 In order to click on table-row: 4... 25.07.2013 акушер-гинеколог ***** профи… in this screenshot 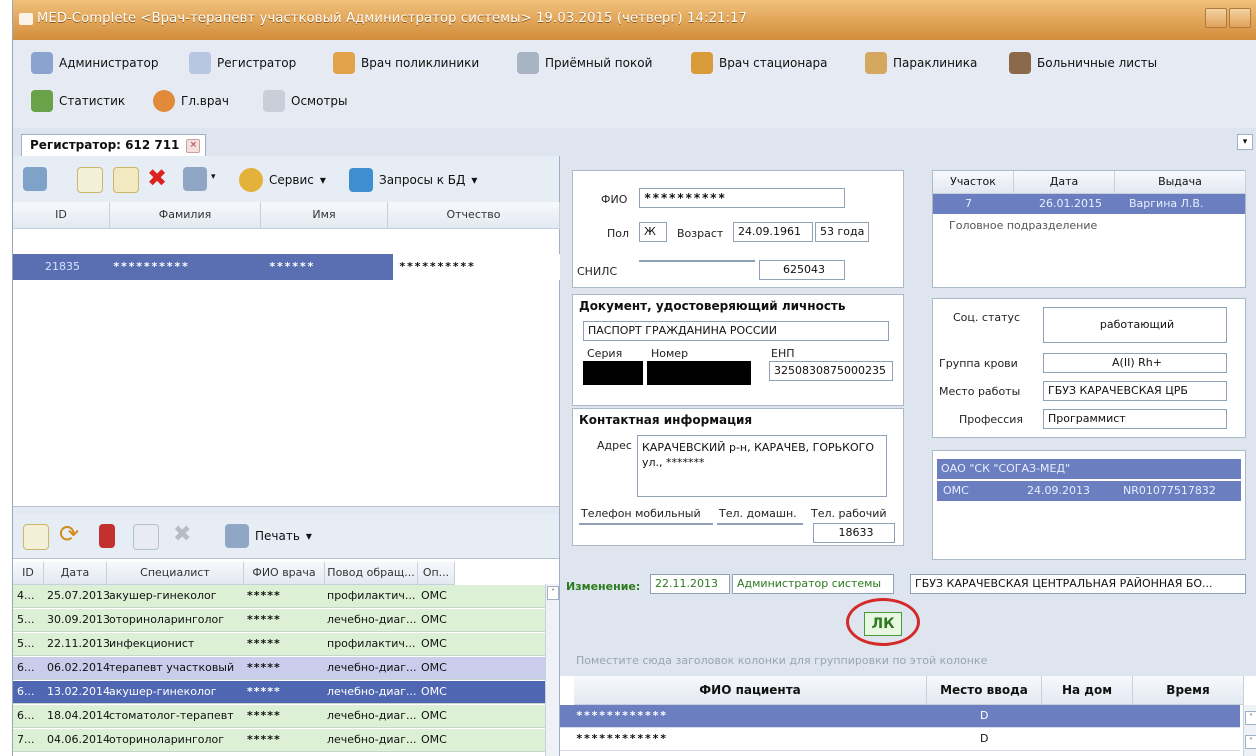, I will do `click(279, 596)`.